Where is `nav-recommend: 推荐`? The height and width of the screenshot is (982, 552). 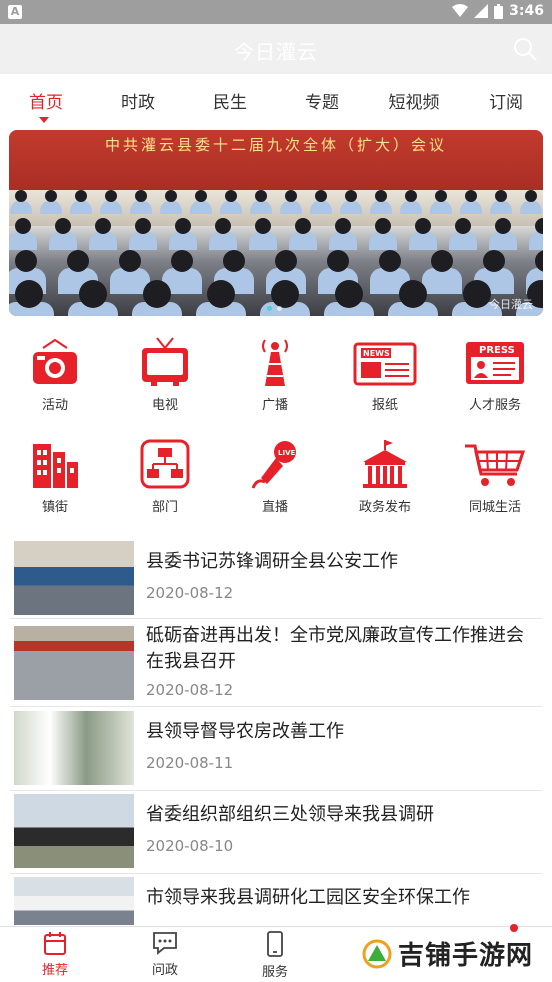
nav-recommend: 推荐 is located at coordinates (55, 954).